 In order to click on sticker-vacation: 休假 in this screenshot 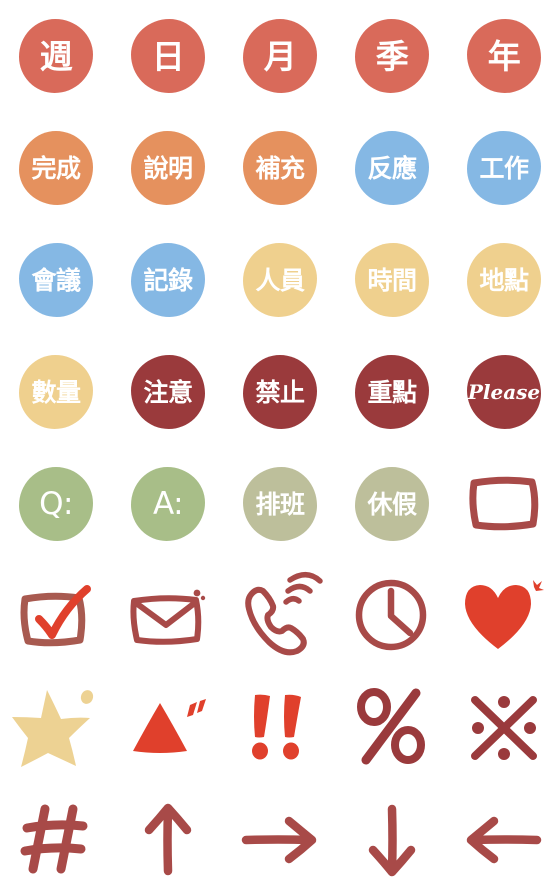, I will do `click(392, 504)`.